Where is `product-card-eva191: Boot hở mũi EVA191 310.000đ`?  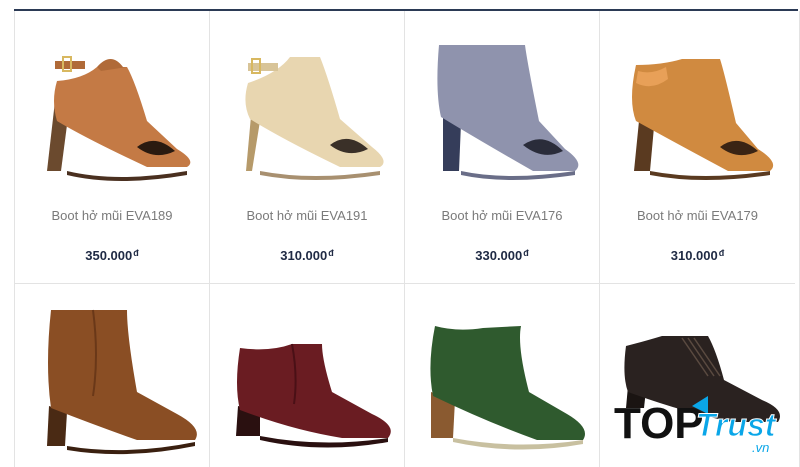 product-card-eva191: Boot hở mũi EVA191 310.000đ is located at coordinates (307, 147).